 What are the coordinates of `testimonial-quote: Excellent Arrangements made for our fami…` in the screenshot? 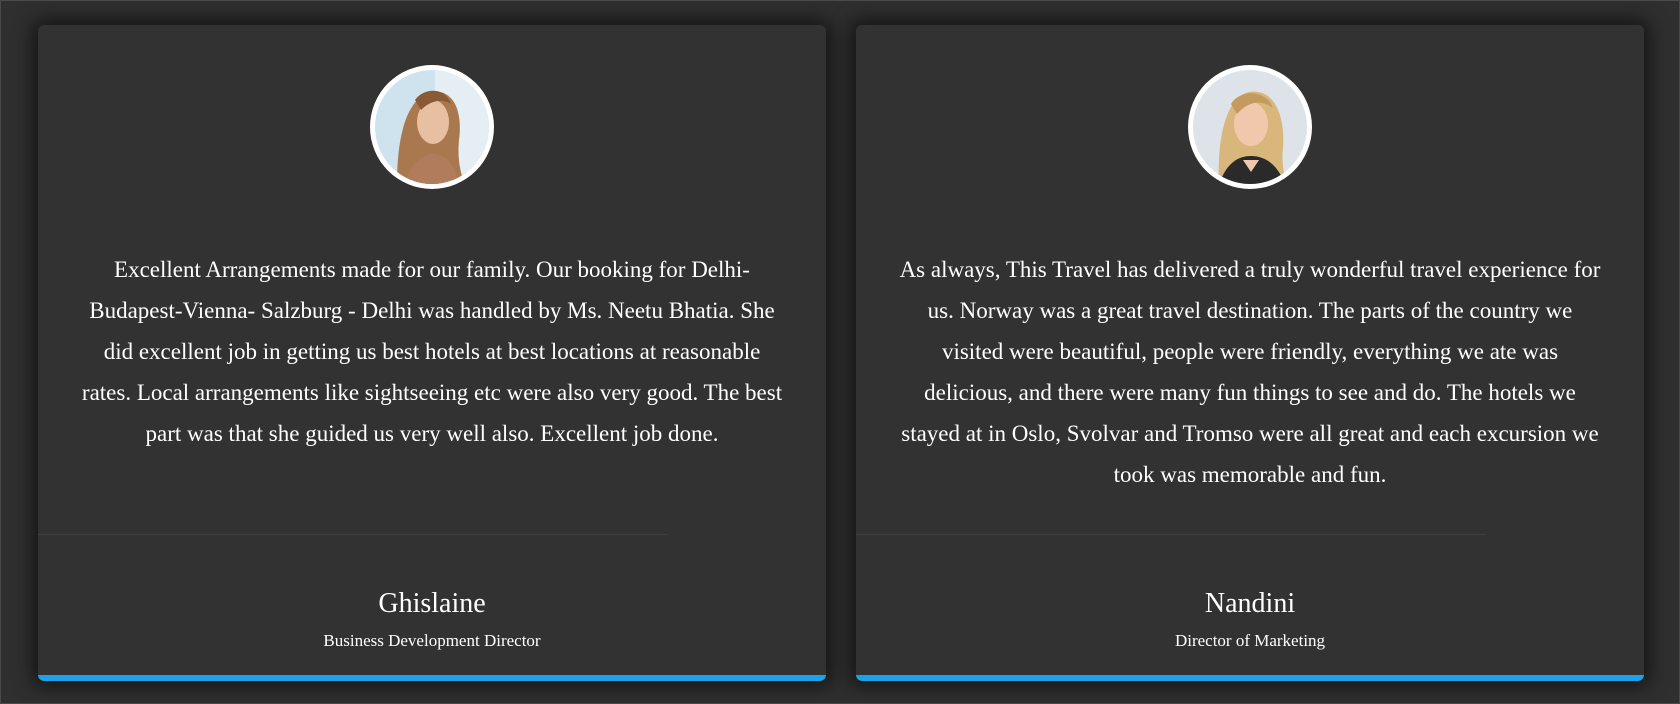 It's located at (432, 351).